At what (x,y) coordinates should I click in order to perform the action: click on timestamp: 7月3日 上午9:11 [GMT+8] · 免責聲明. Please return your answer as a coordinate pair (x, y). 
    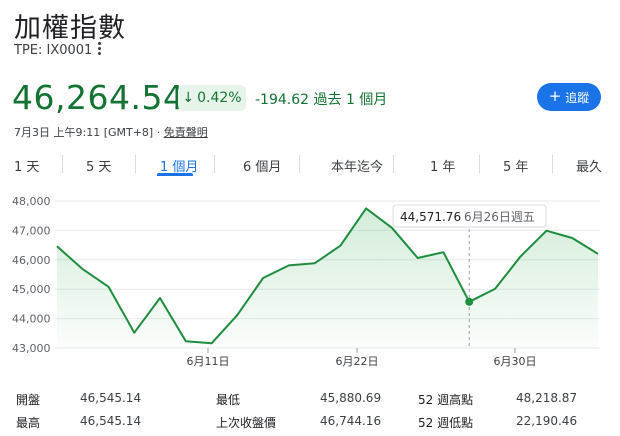
    Looking at the image, I should click on (111, 132).